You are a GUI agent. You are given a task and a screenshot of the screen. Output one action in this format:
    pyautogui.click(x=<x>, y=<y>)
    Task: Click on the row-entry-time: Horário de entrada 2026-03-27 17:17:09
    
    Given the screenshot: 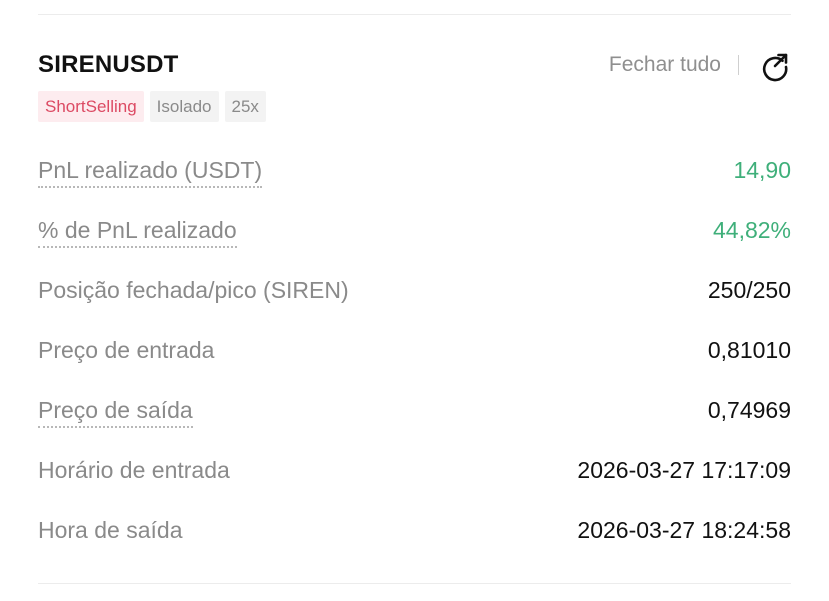 What is the action you would take?
    pyautogui.click(x=414, y=480)
    